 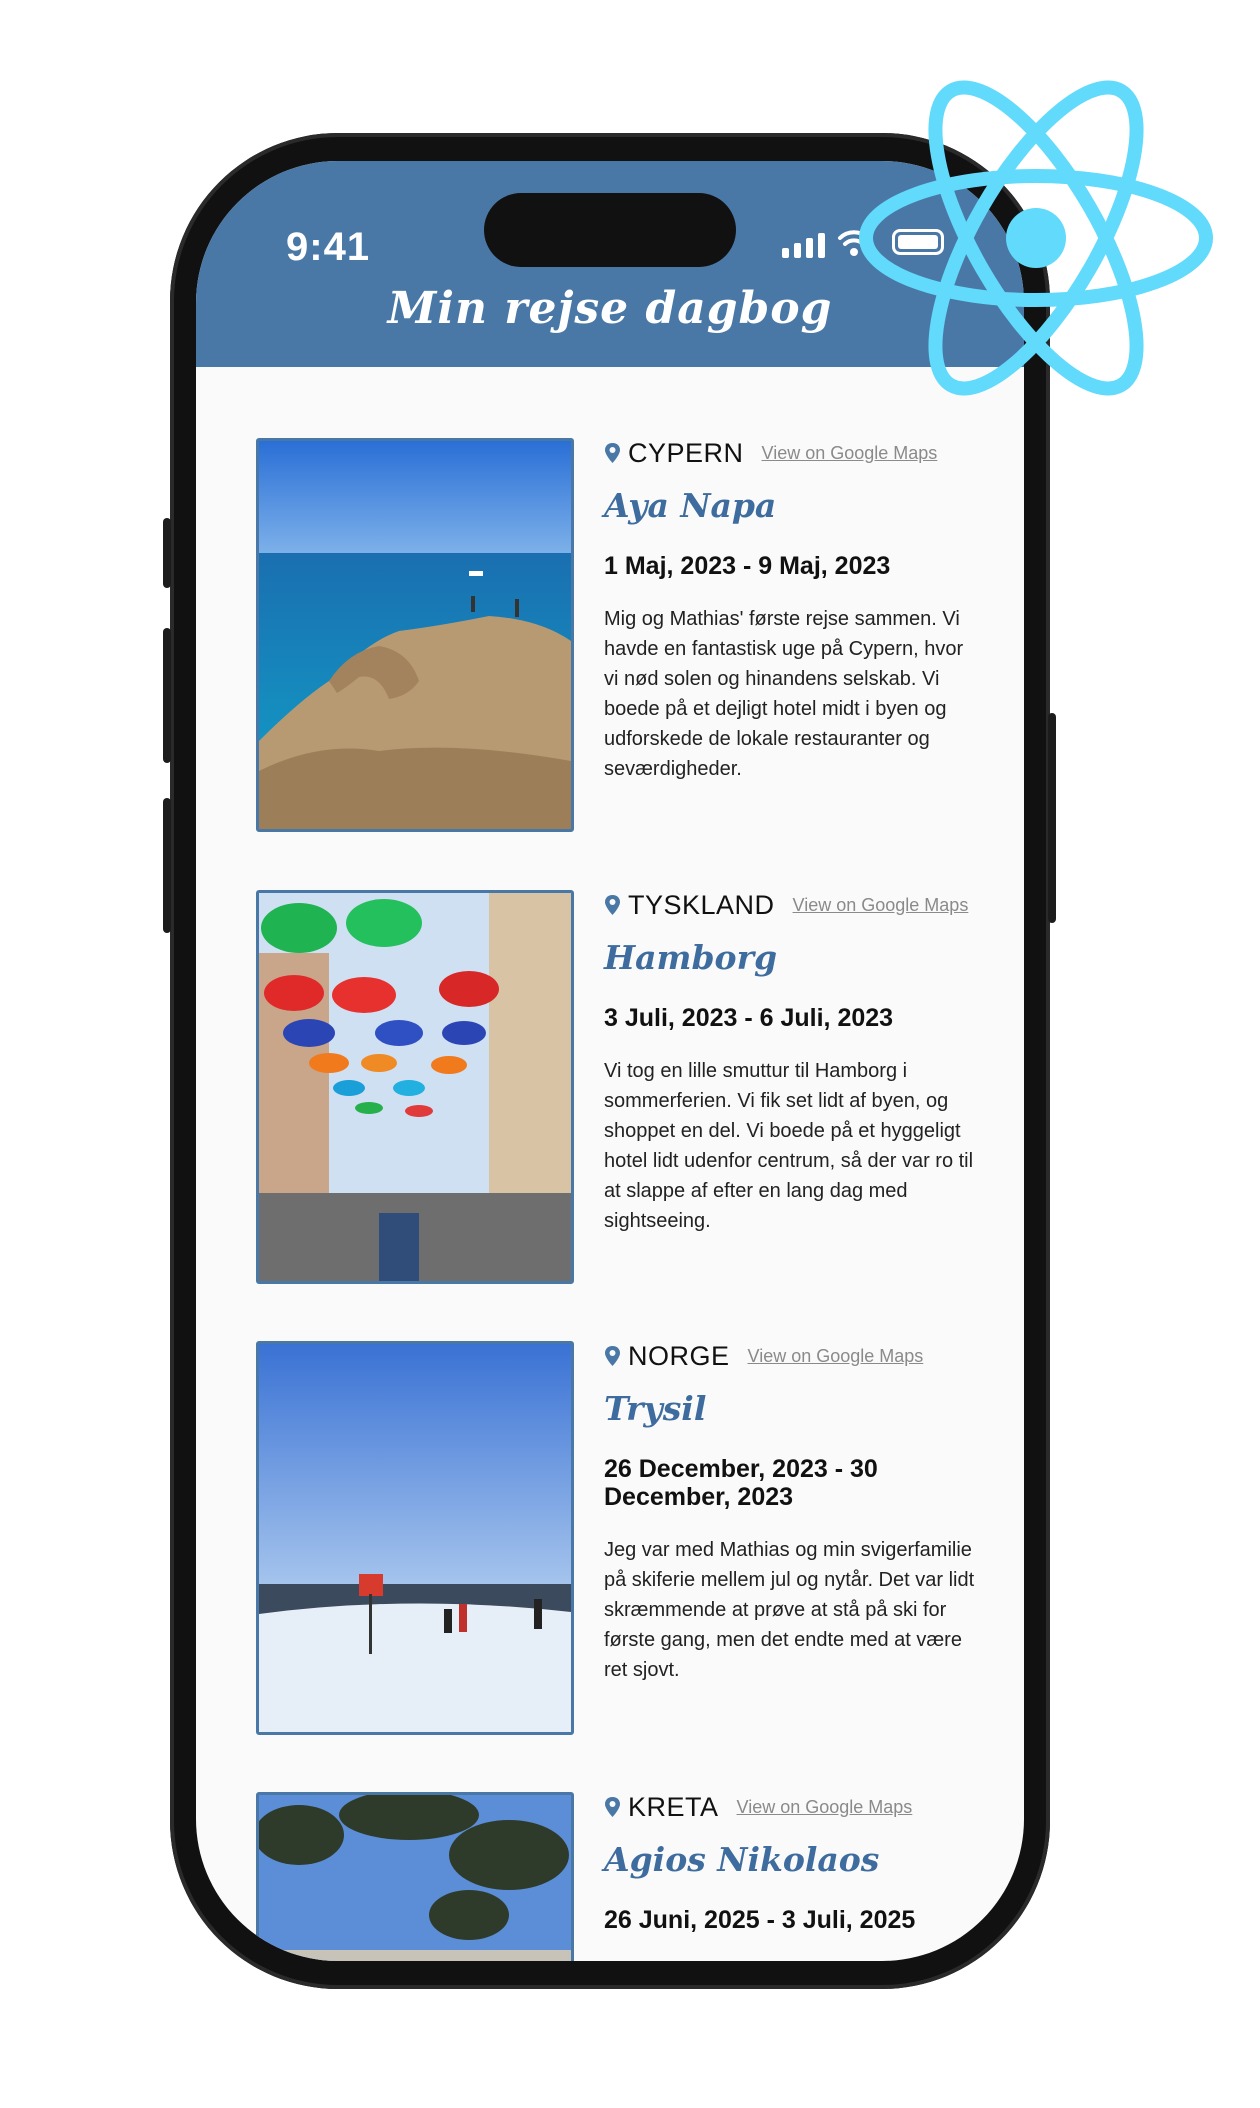 What do you see at coordinates (1052, 818) in the screenshot?
I see `power-button` at bounding box center [1052, 818].